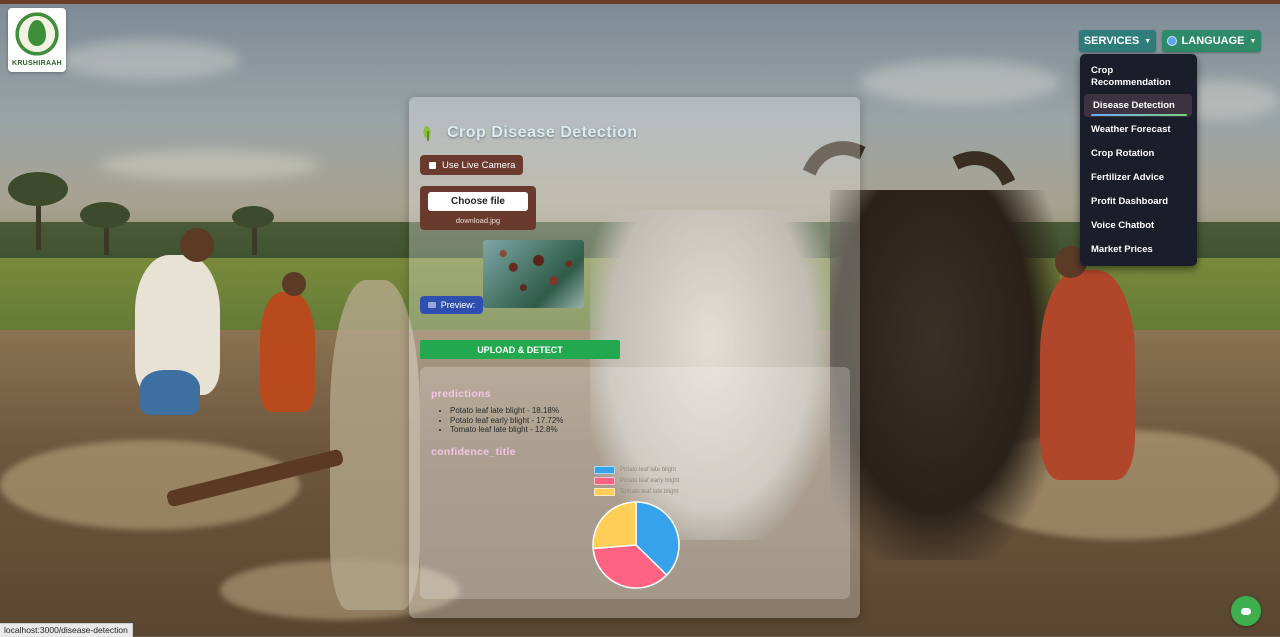 Image resolution: width=1280 pixels, height=637 pixels. Describe the element at coordinates (37, 63) in the screenshot. I see `brand-name: KRUSHIRAAH` at that location.